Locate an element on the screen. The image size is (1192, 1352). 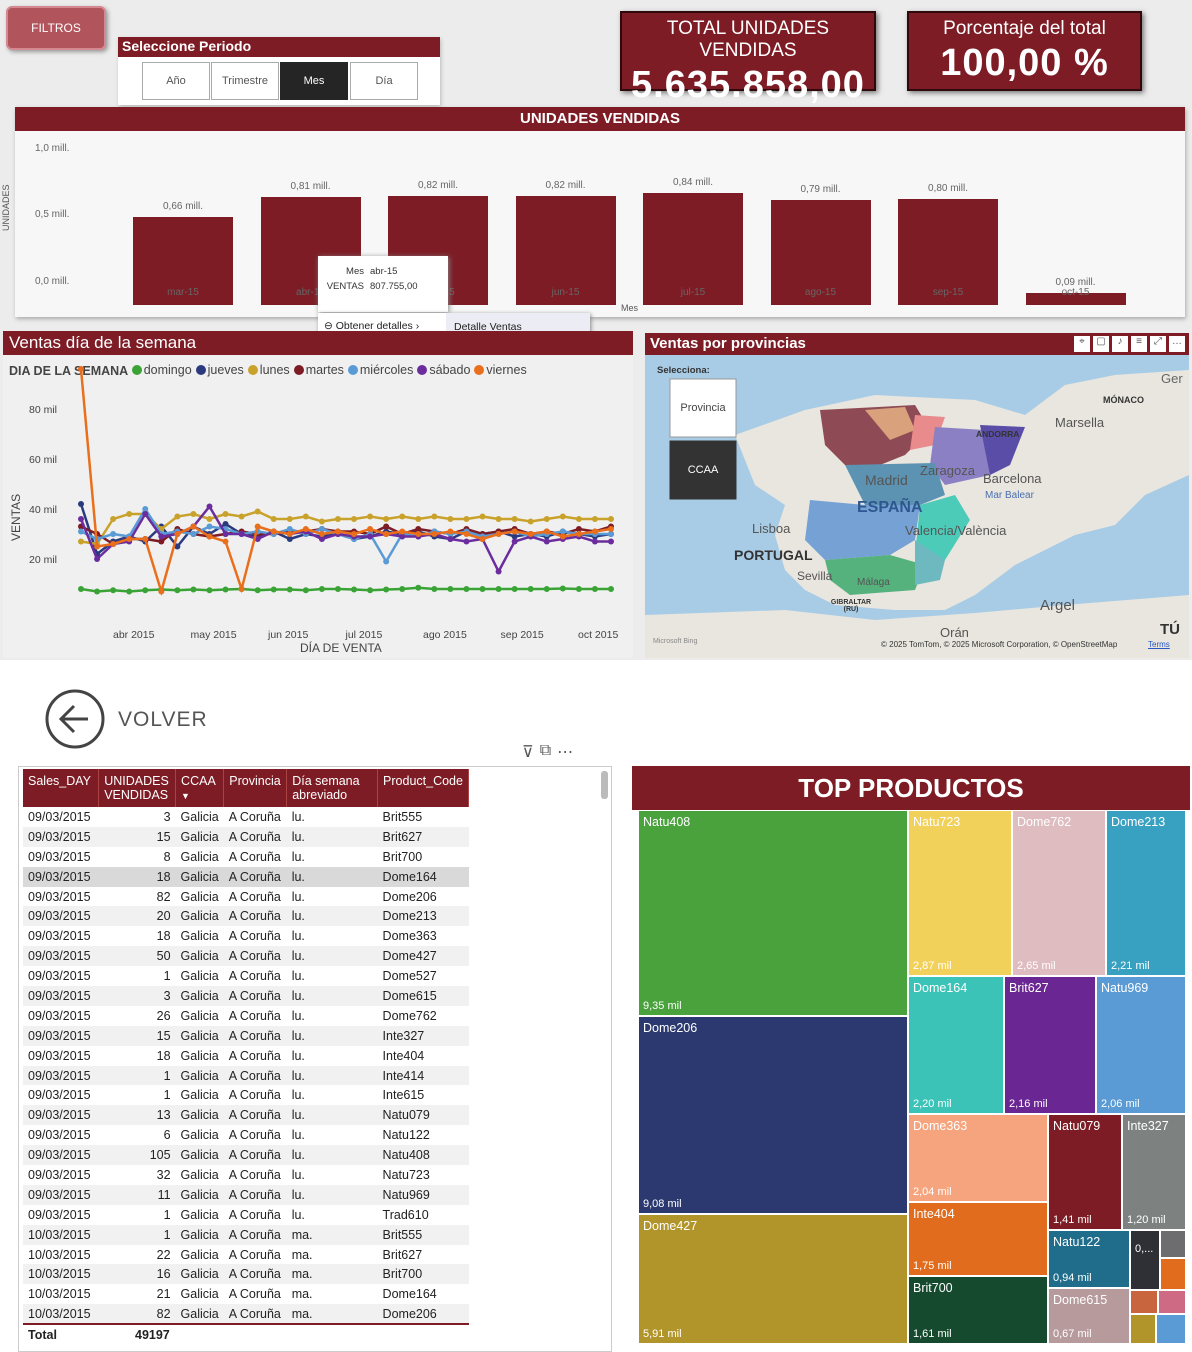
treemap-tile-Dome164: Dome164 2,20 mil is located at coordinates (956, 1045).